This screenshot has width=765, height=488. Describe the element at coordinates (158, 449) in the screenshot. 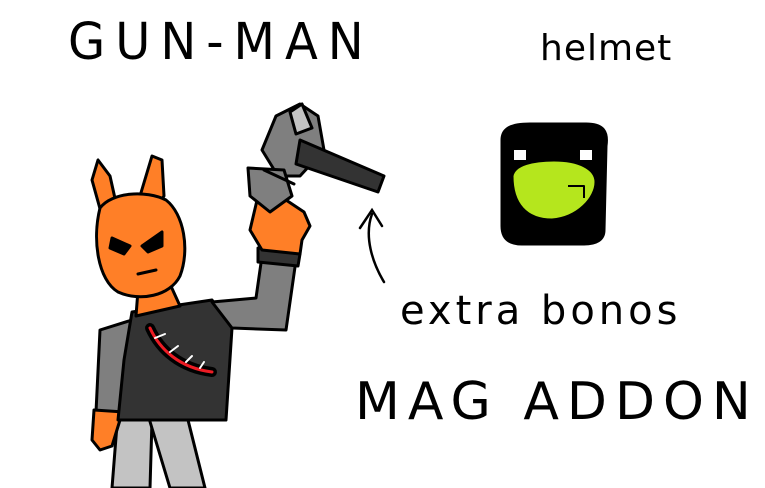

I see `legs` at that location.